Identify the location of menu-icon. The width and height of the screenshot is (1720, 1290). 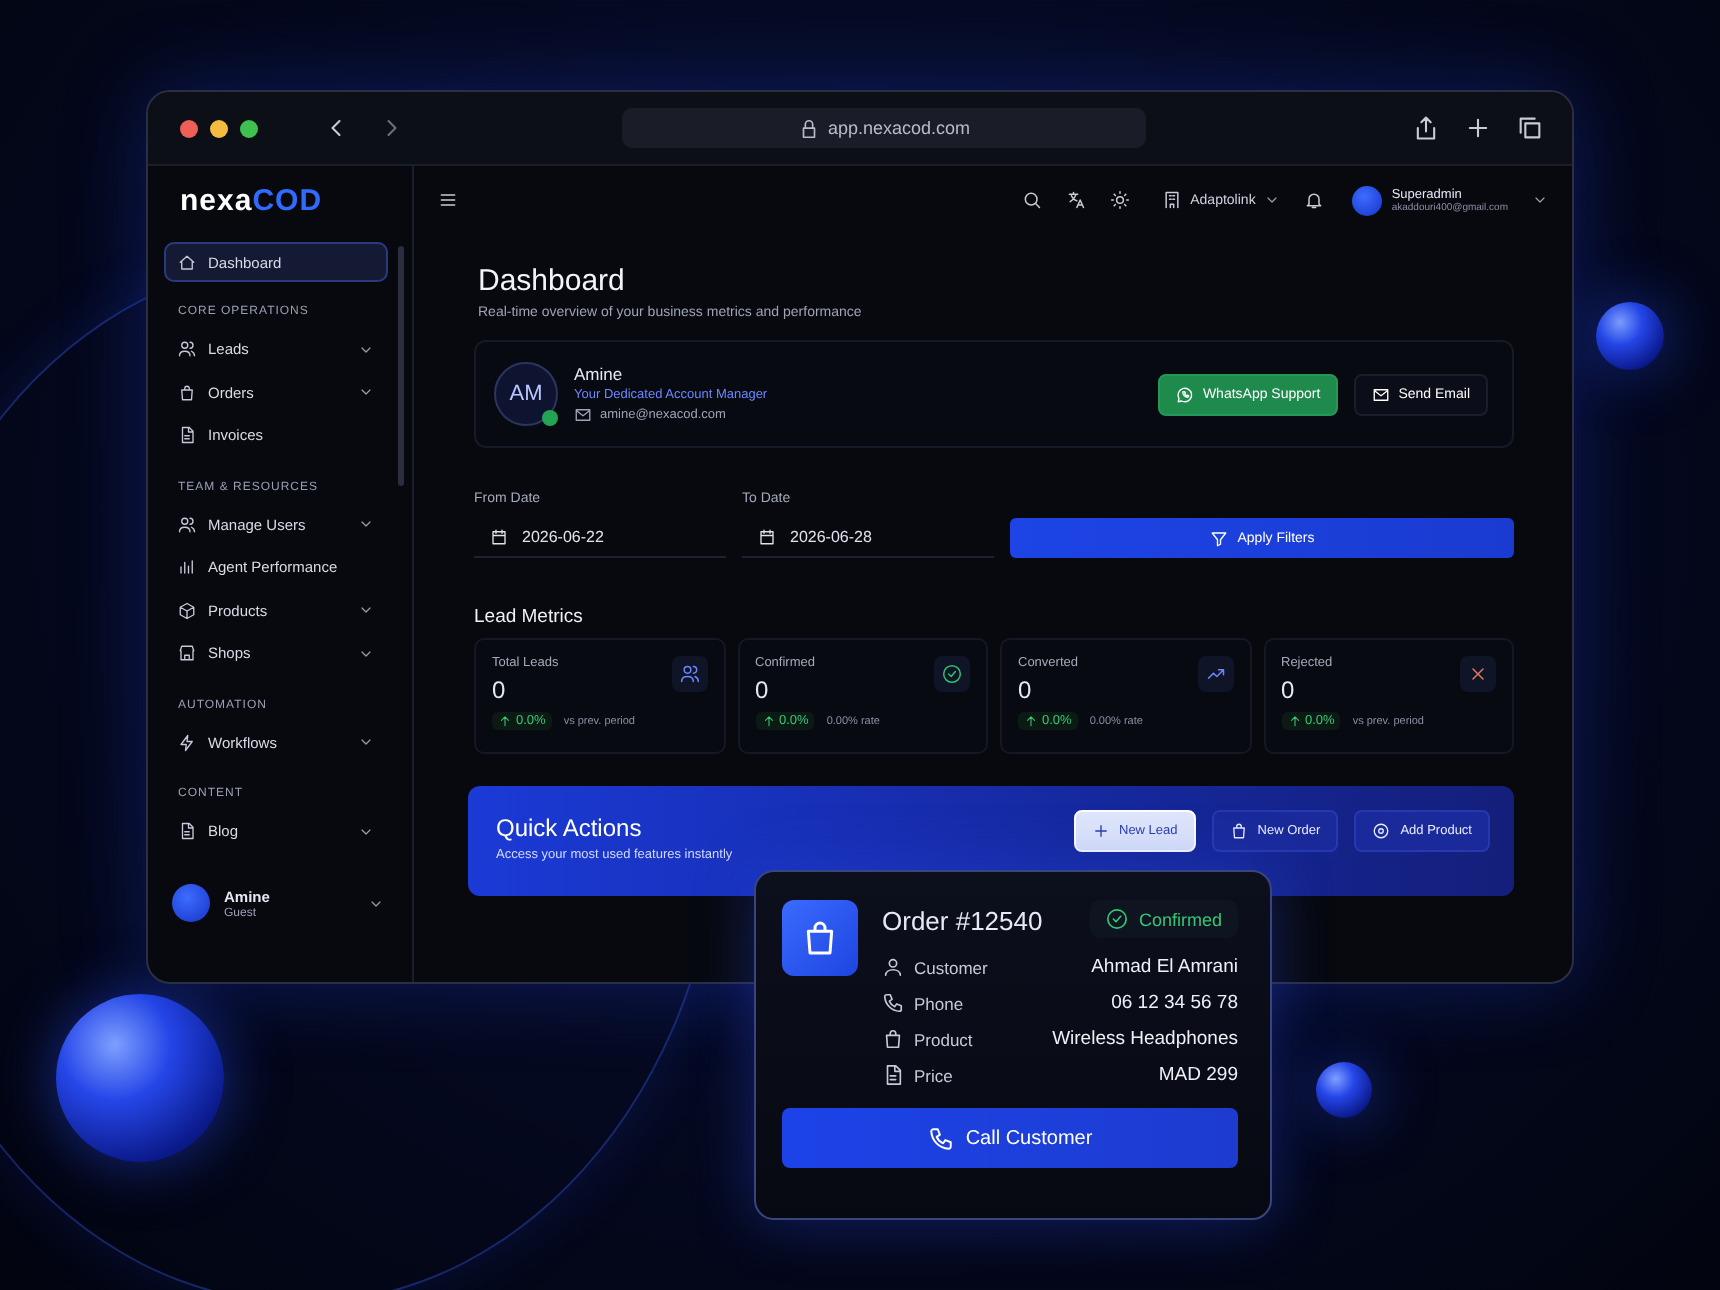
(448, 200).